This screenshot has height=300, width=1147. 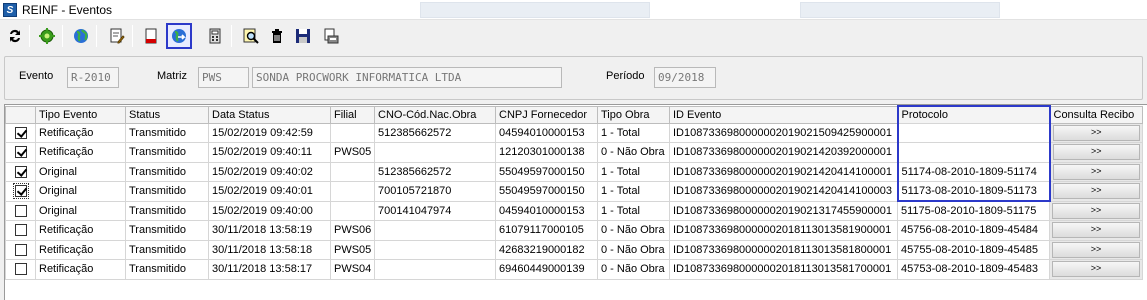 What do you see at coordinates (1096, 114) in the screenshot?
I see `col-header-consulta-recibo: Consulta Recibo` at bounding box center [1096, 114].